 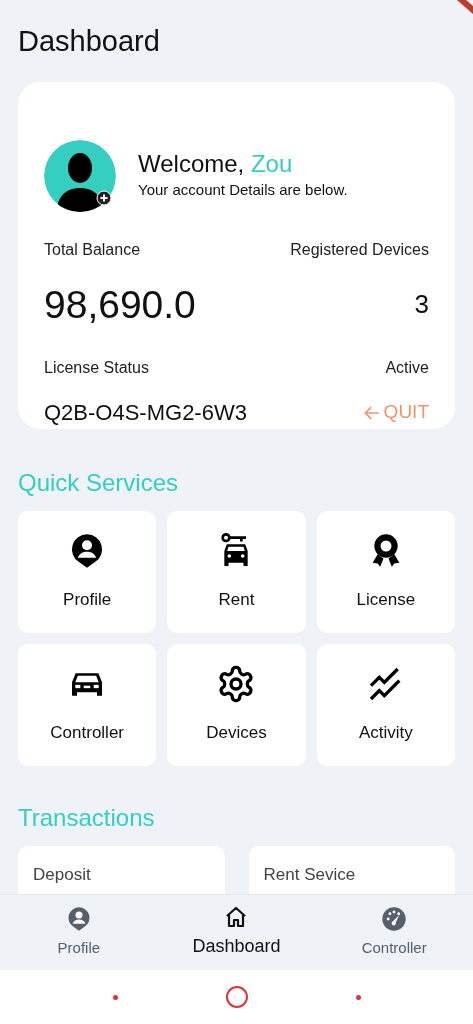 What do you see at coordinates (145, 412) in the screenshot?
I see `license-key: Q2B-O4S-MG2-6W3` at bounding box center [145, 412].